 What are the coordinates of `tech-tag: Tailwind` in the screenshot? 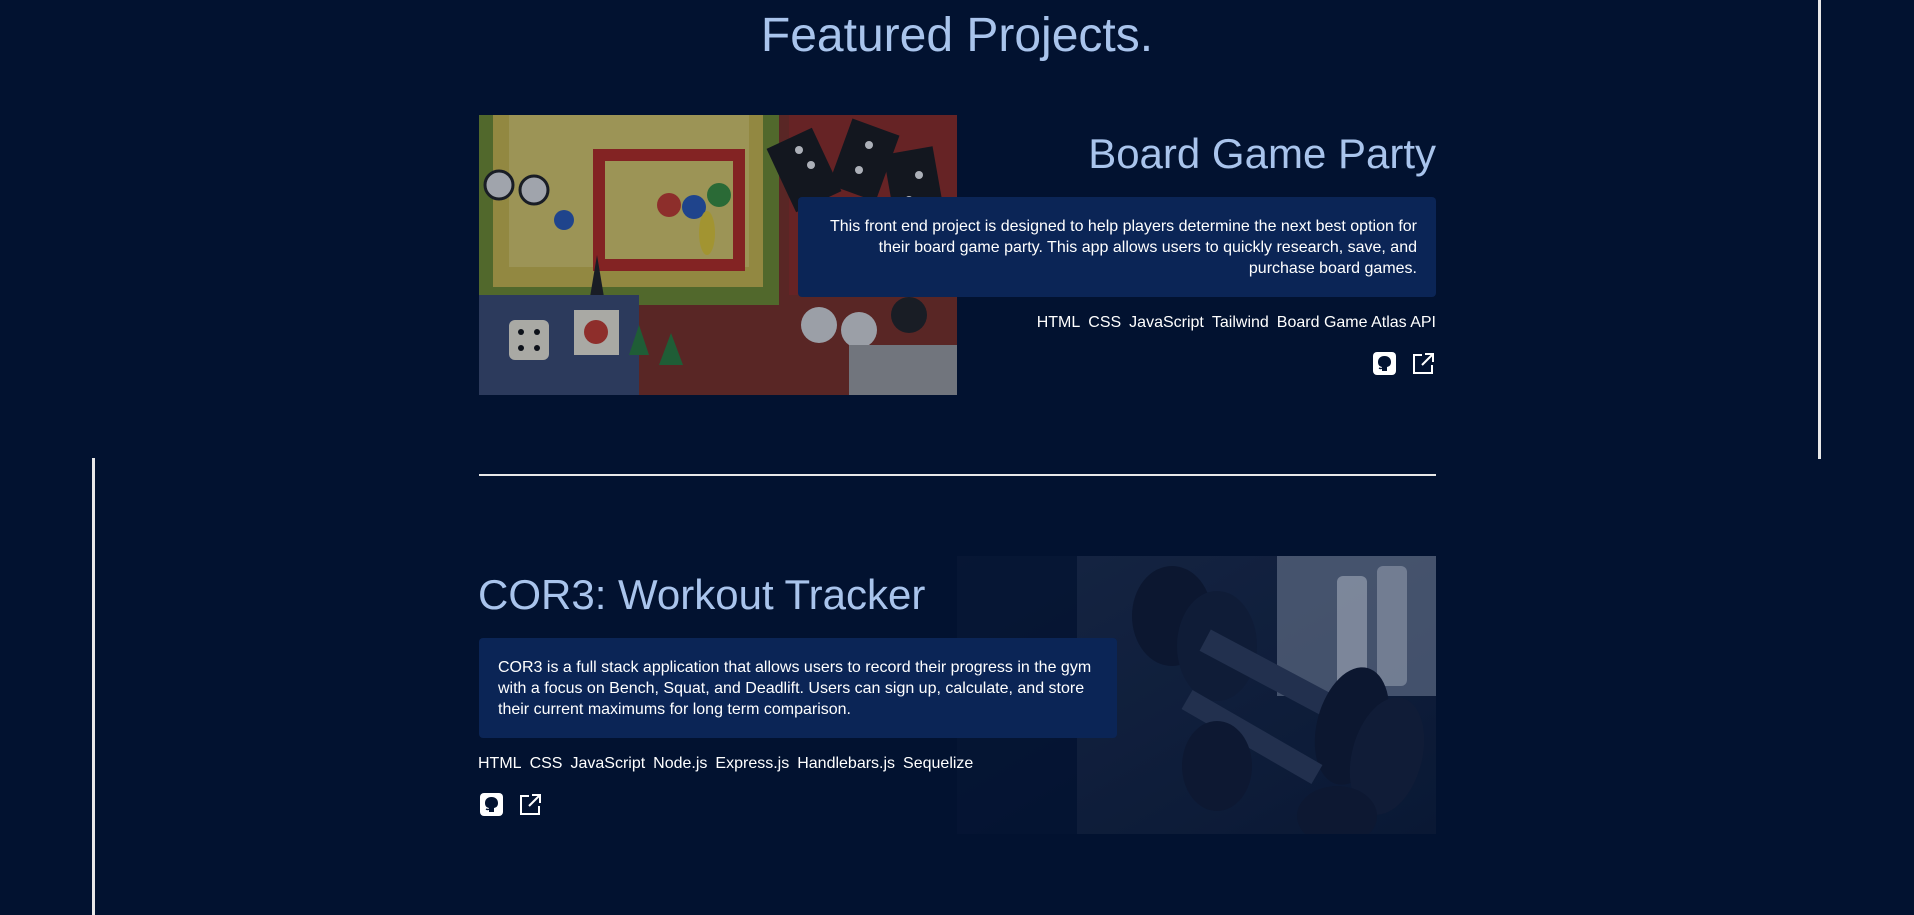 It's located at (1240, 322).